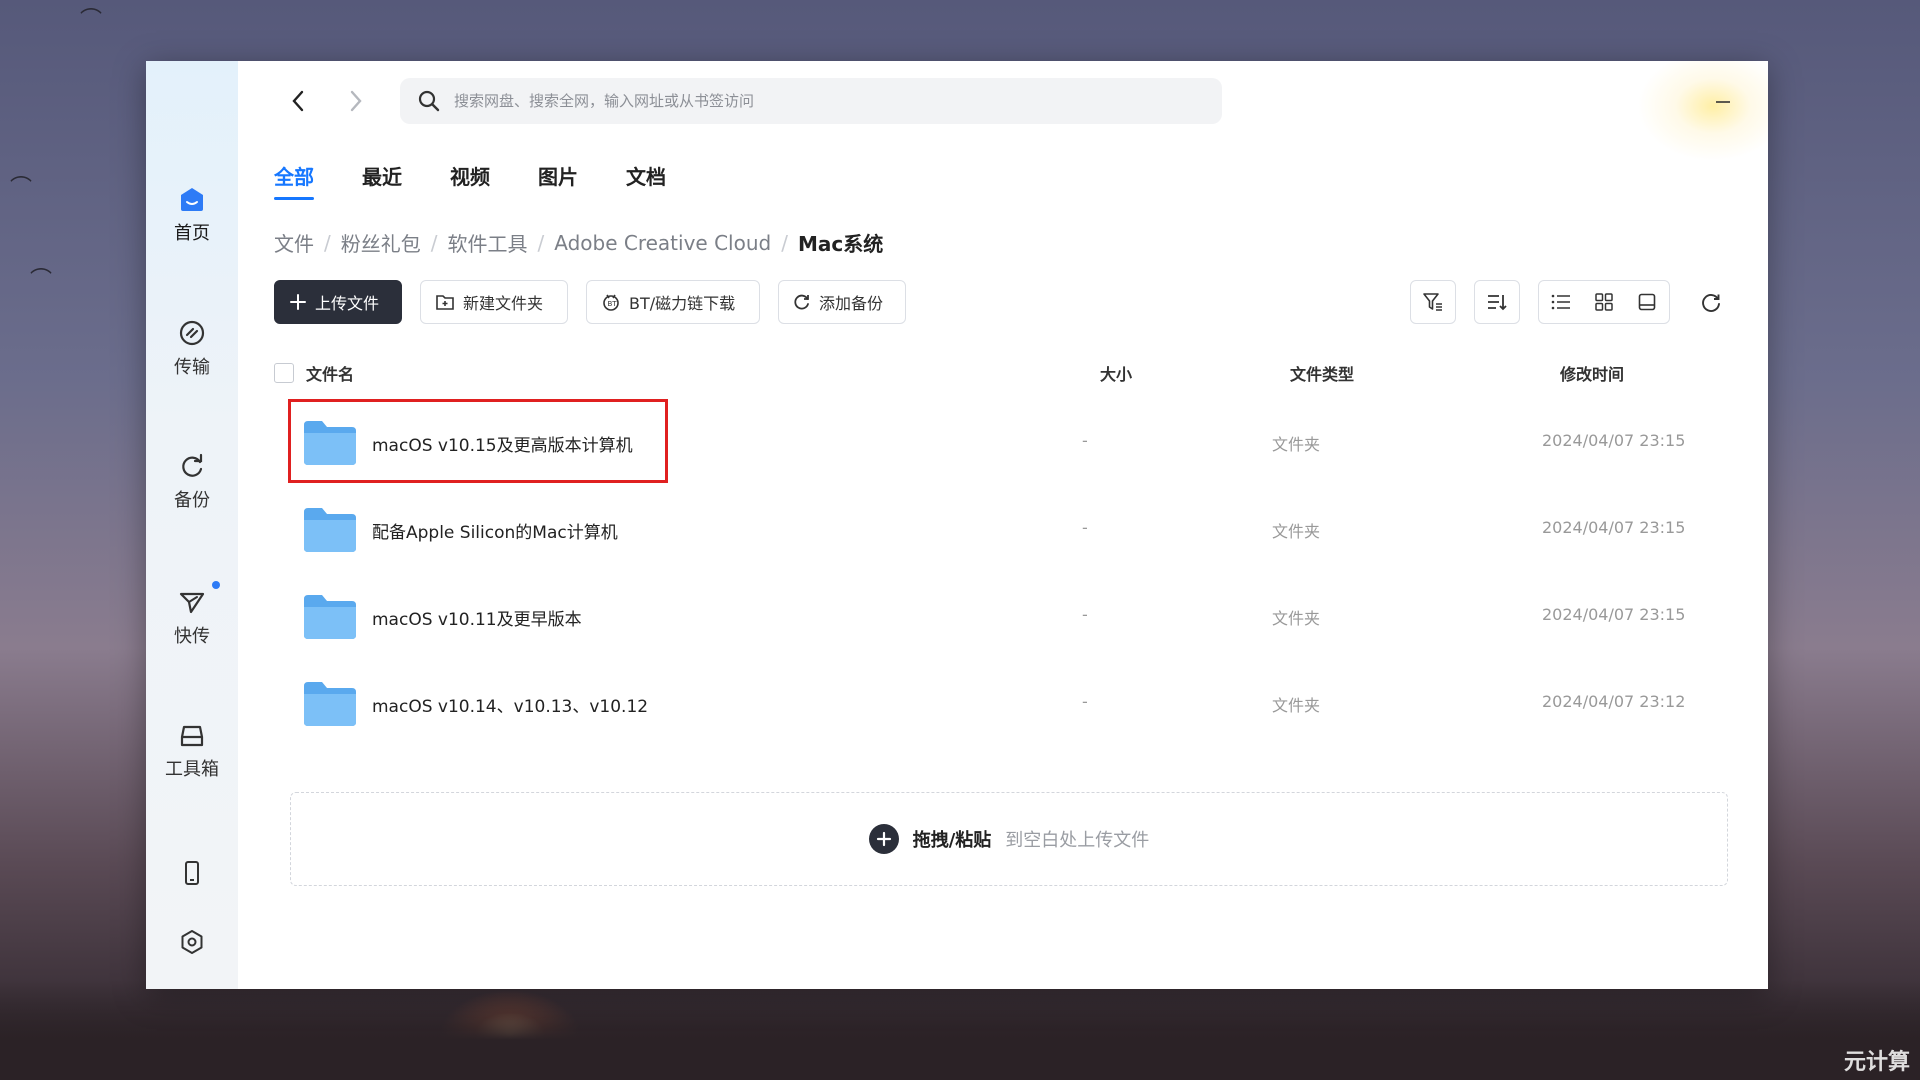 The width and height of the screenshot is (1920, 1080). I want to click on sidebar-item-settings, so click(192, 945).